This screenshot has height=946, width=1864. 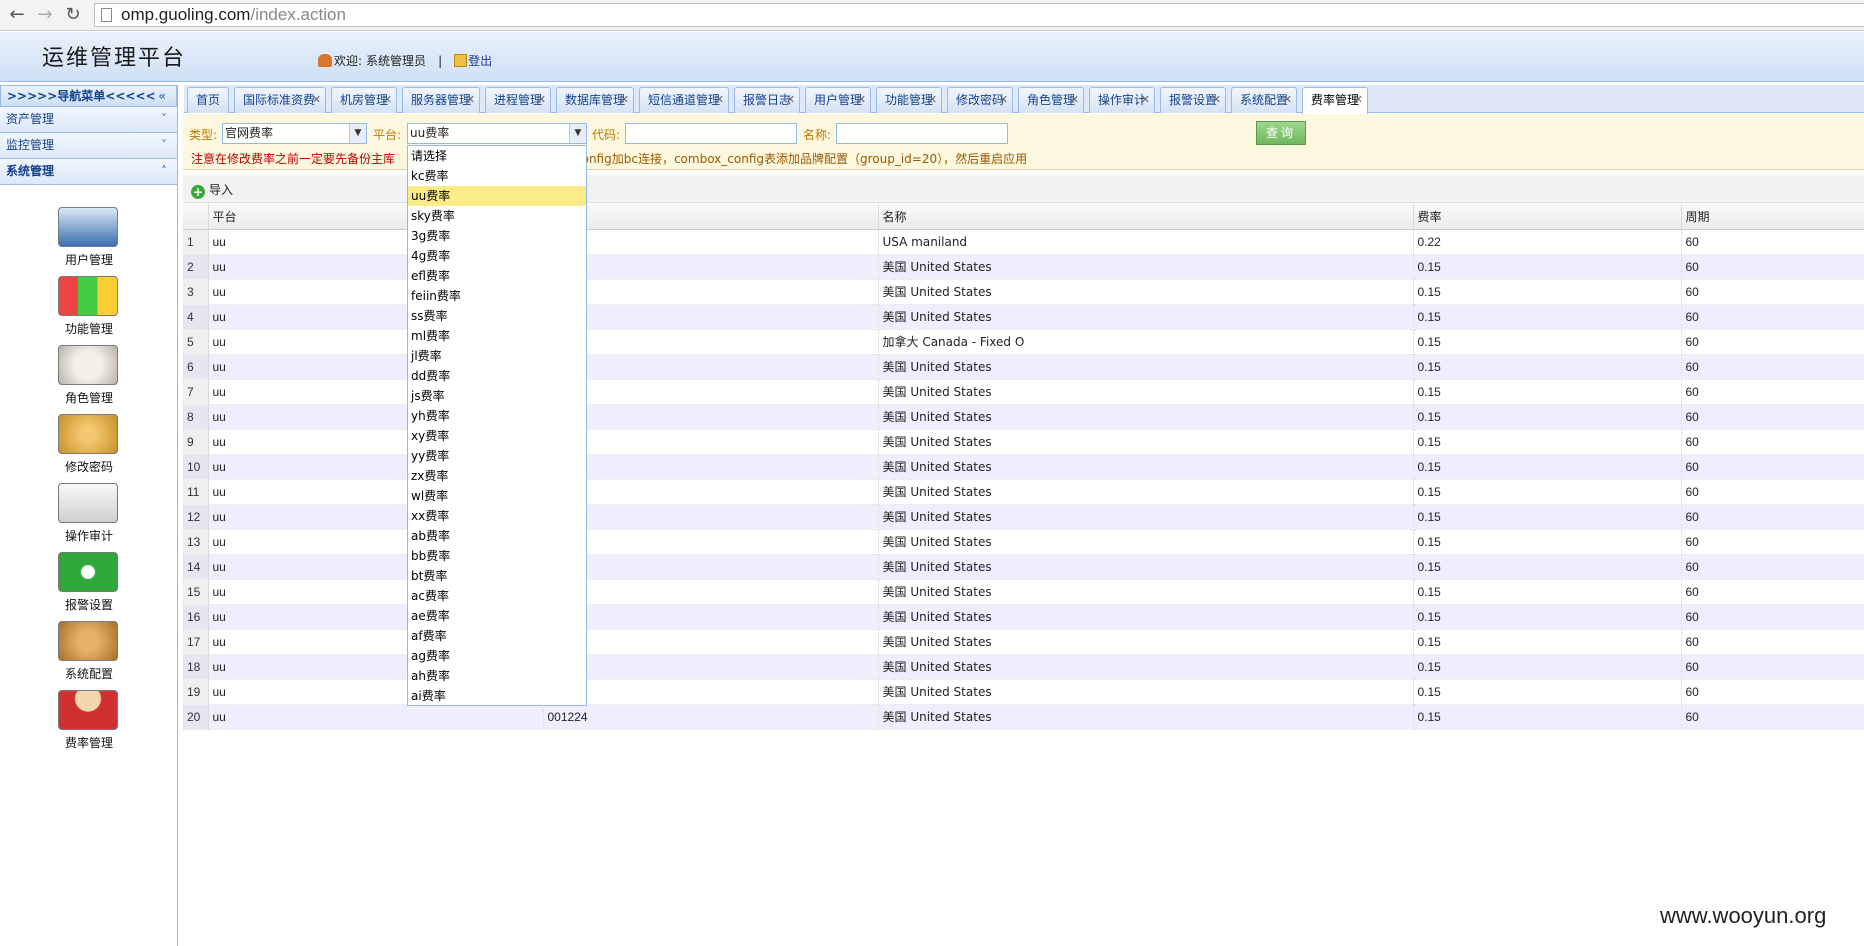 I want to click on name-input, so click(x=922, y=133).